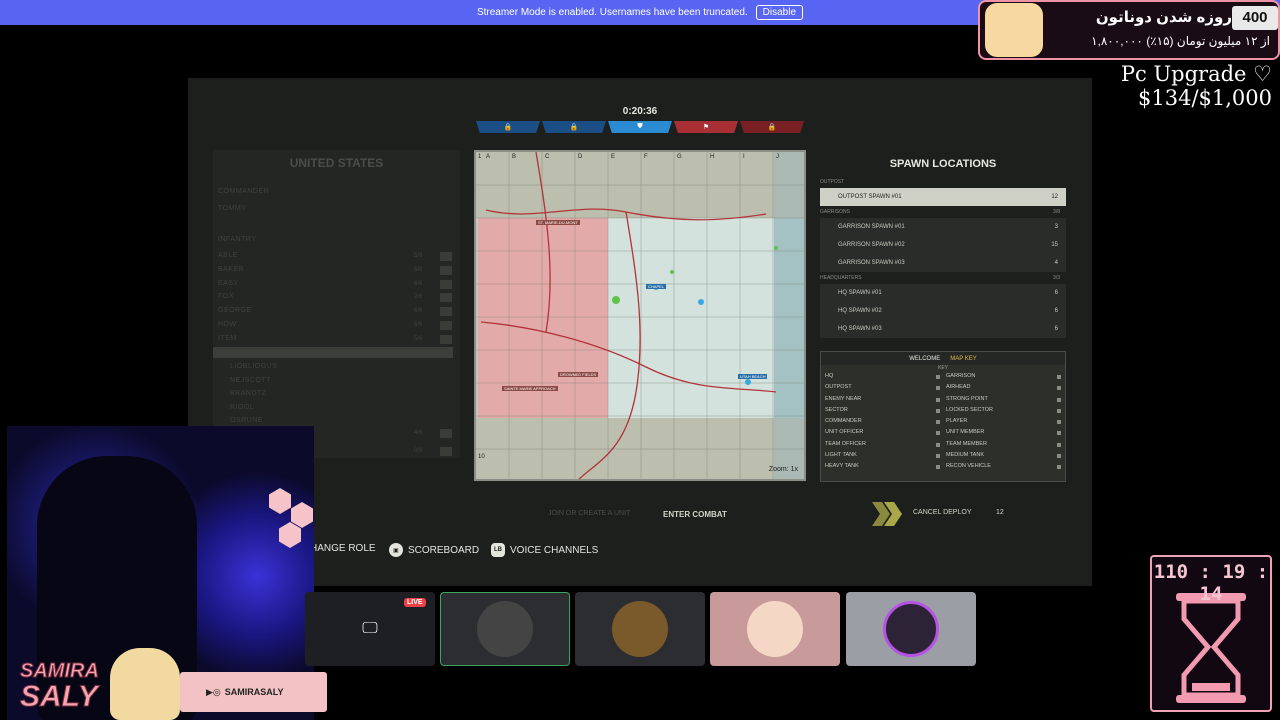  Describe the element at coordinates (882, 376) in the screenshot. I see `key-item: HQ` at that location.